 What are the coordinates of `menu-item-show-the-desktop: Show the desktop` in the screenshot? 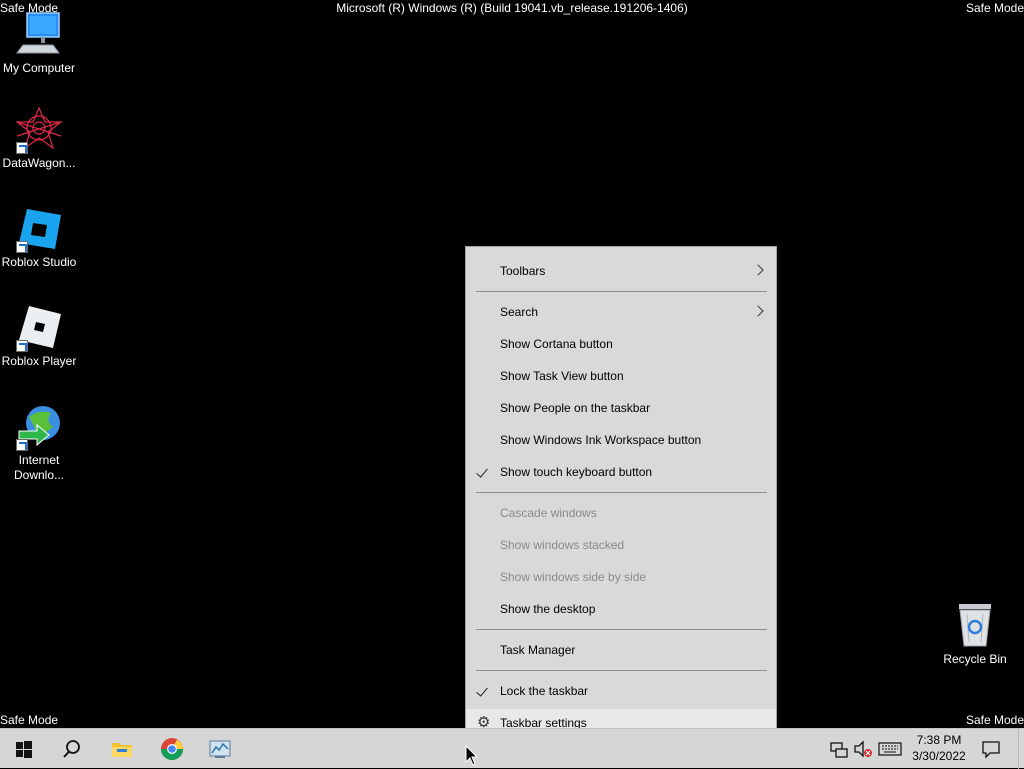 It's located at (621, 609).